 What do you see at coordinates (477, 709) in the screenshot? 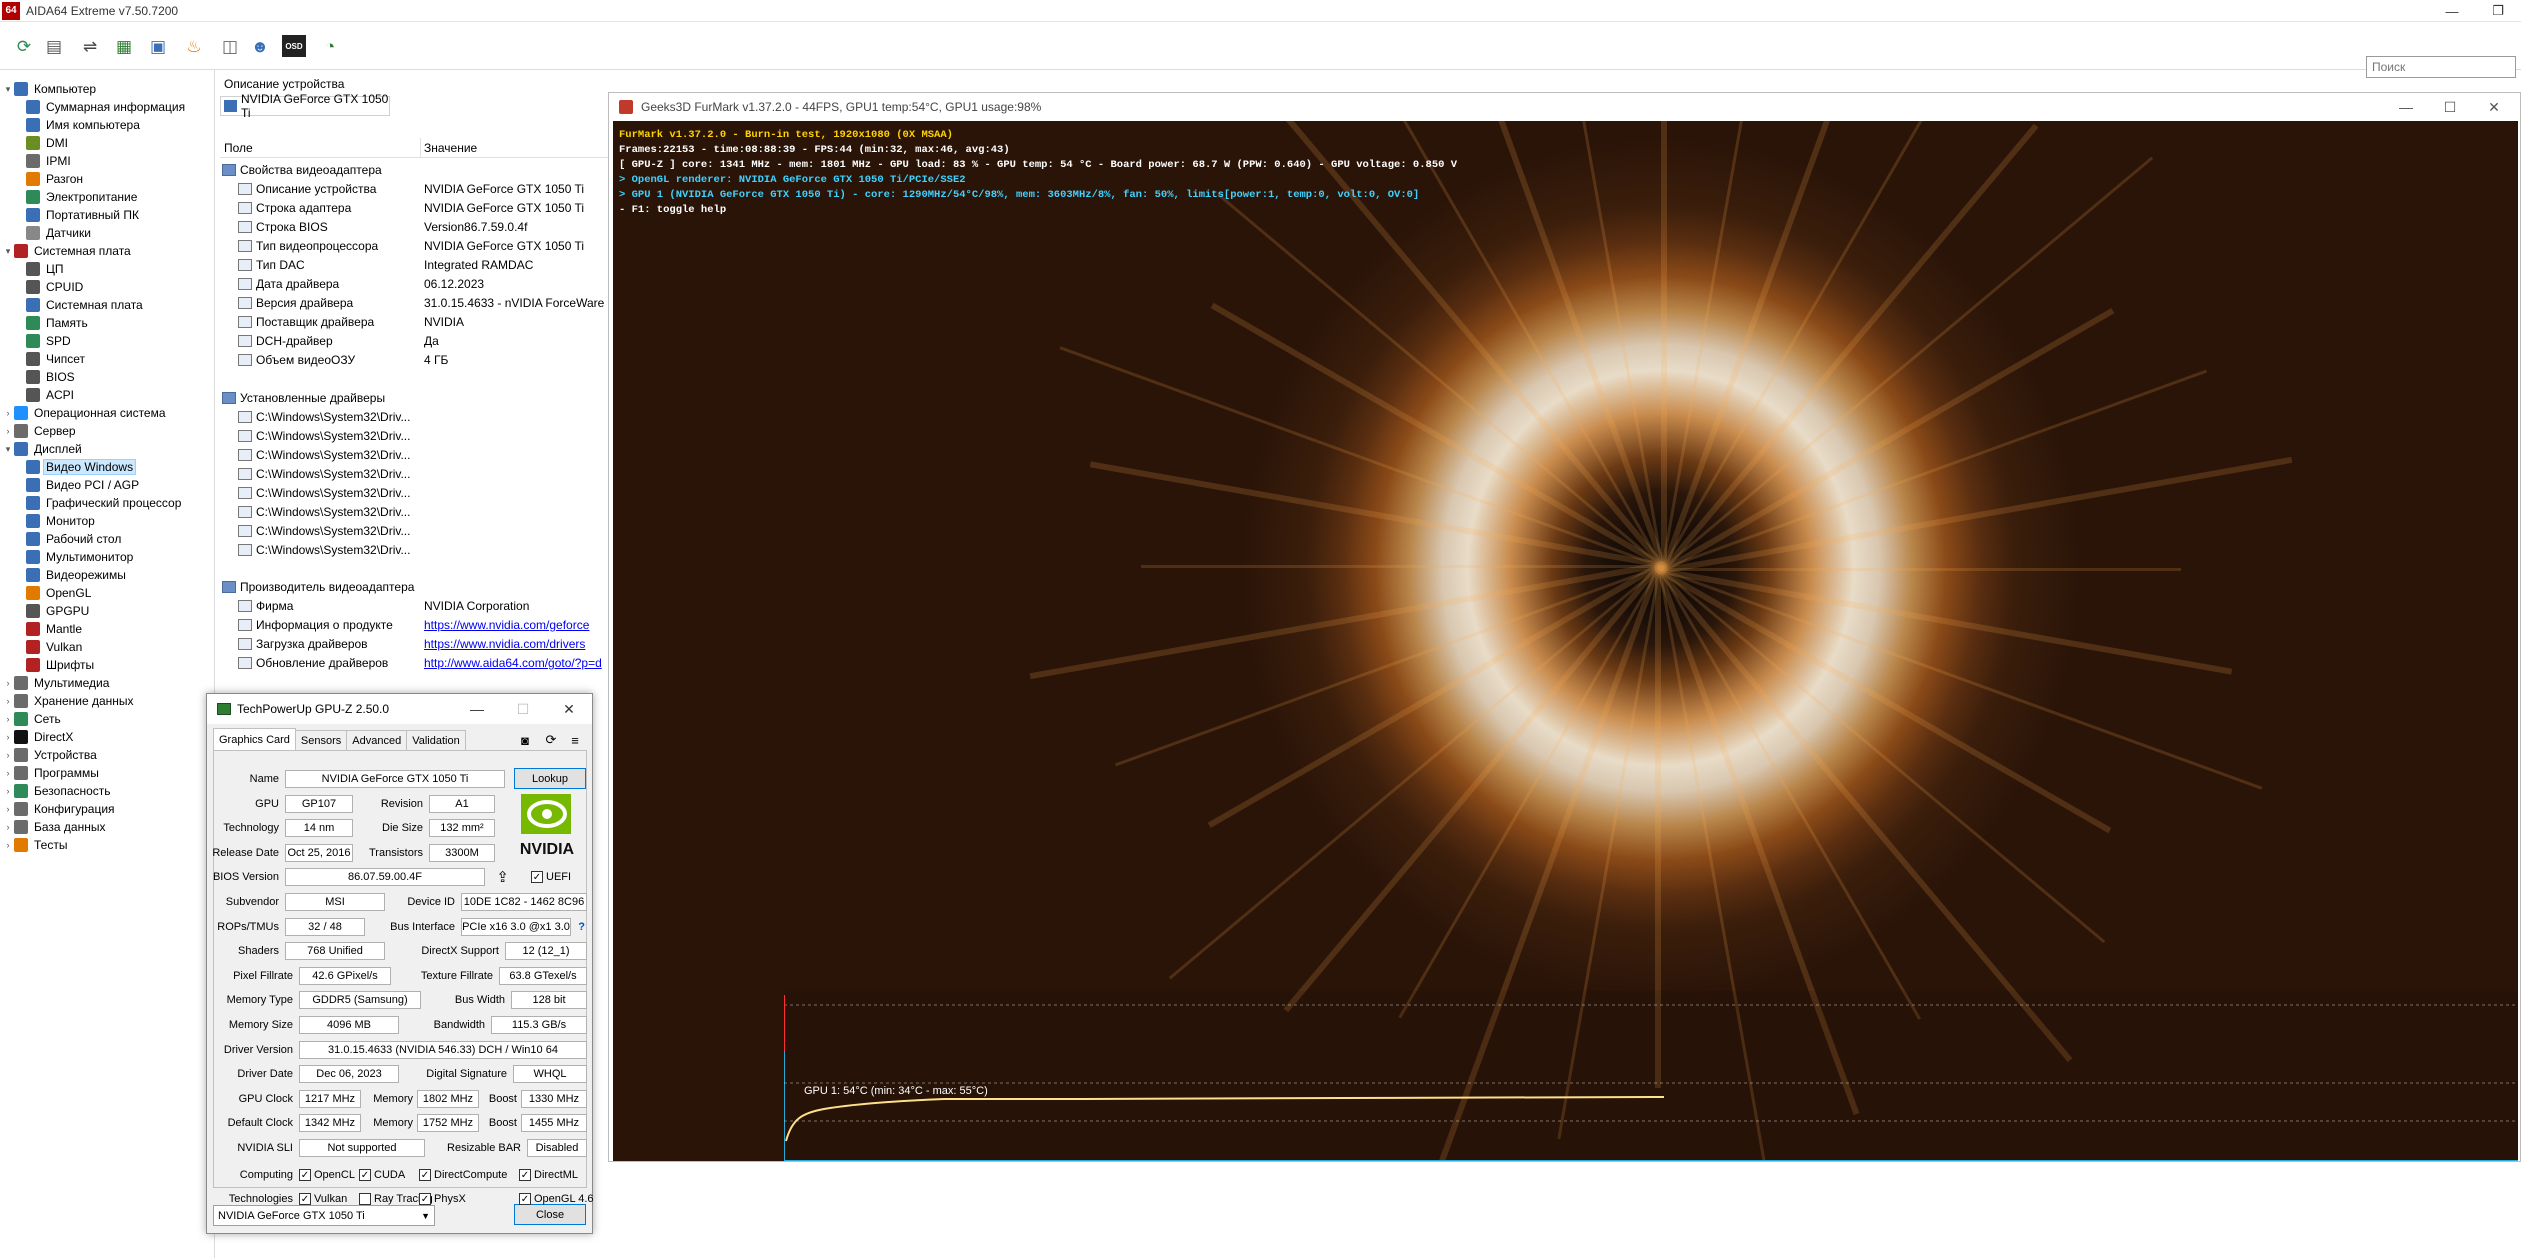
I see `gpuz-minimize-button: —` at bounding box center [477, 709].